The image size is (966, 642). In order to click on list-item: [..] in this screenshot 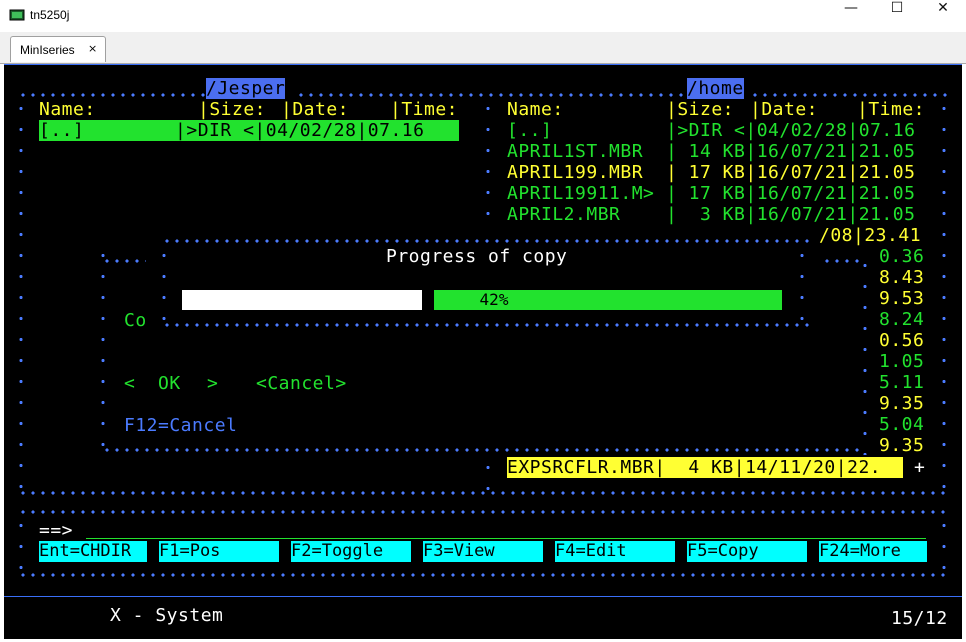, I will do `click(529, 130)`.